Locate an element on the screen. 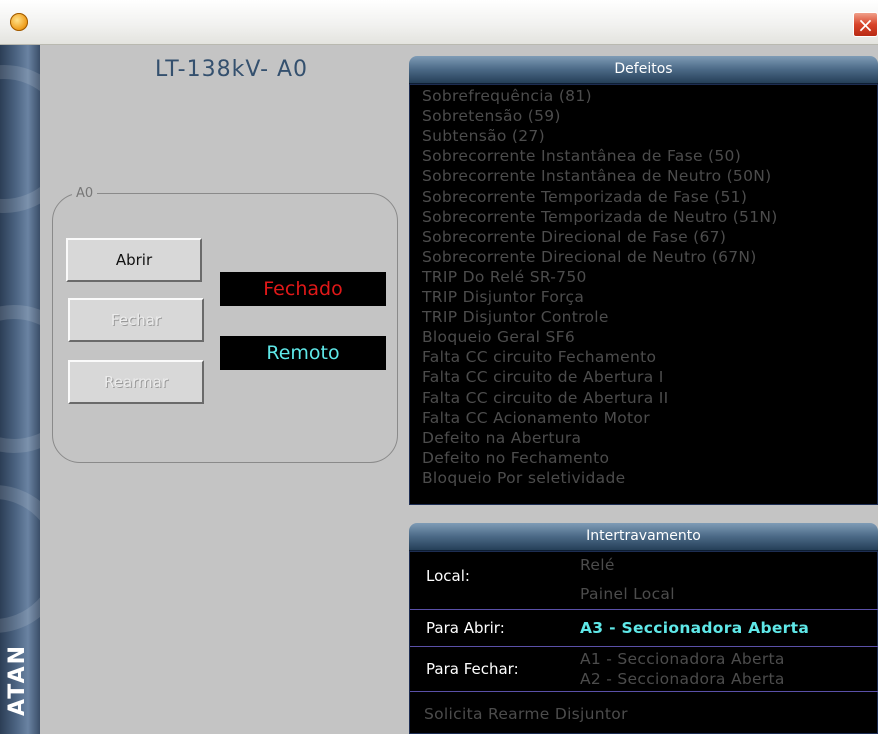 Image resolution: width=878 pixels, height=734 pixels. defeito-item: Sobrecorrente Direcional de Neutro (67N) is located at coordinates (589, 256).